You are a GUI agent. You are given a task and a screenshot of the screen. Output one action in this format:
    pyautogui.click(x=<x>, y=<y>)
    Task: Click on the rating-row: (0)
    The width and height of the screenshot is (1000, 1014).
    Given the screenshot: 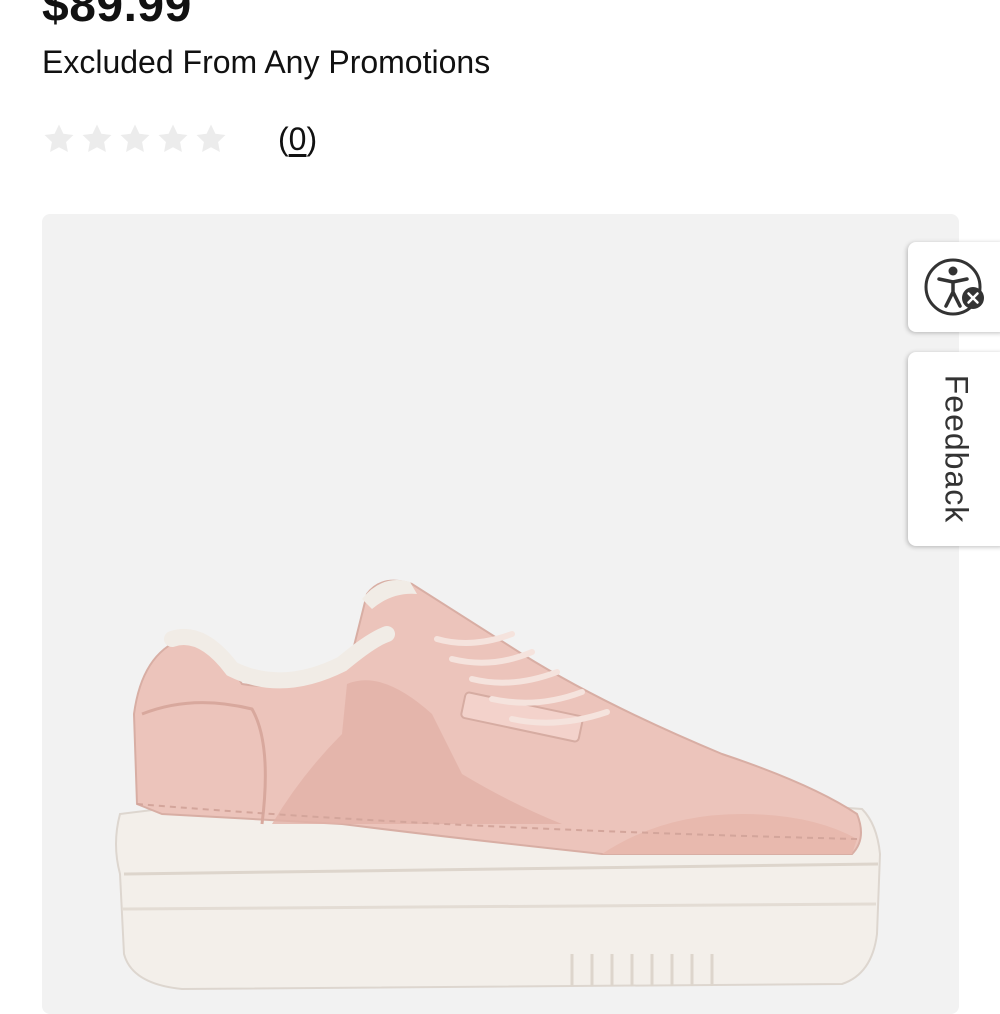 What is the action you would take?
    pyautogui.click(x=179, y=139)
    